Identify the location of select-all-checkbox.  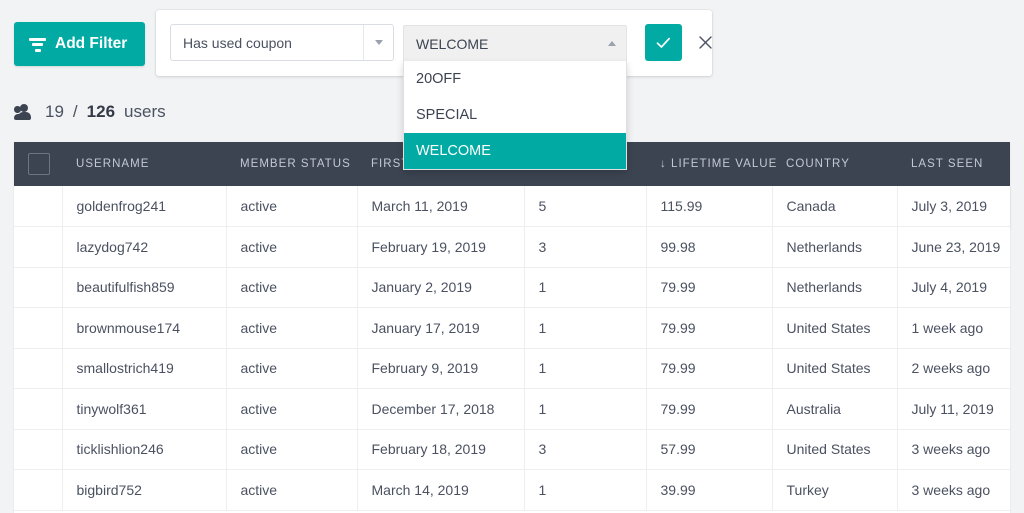
(39, 164).